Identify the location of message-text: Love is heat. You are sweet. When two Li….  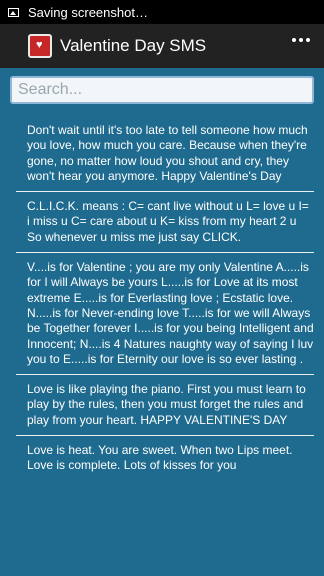
(160, 458).